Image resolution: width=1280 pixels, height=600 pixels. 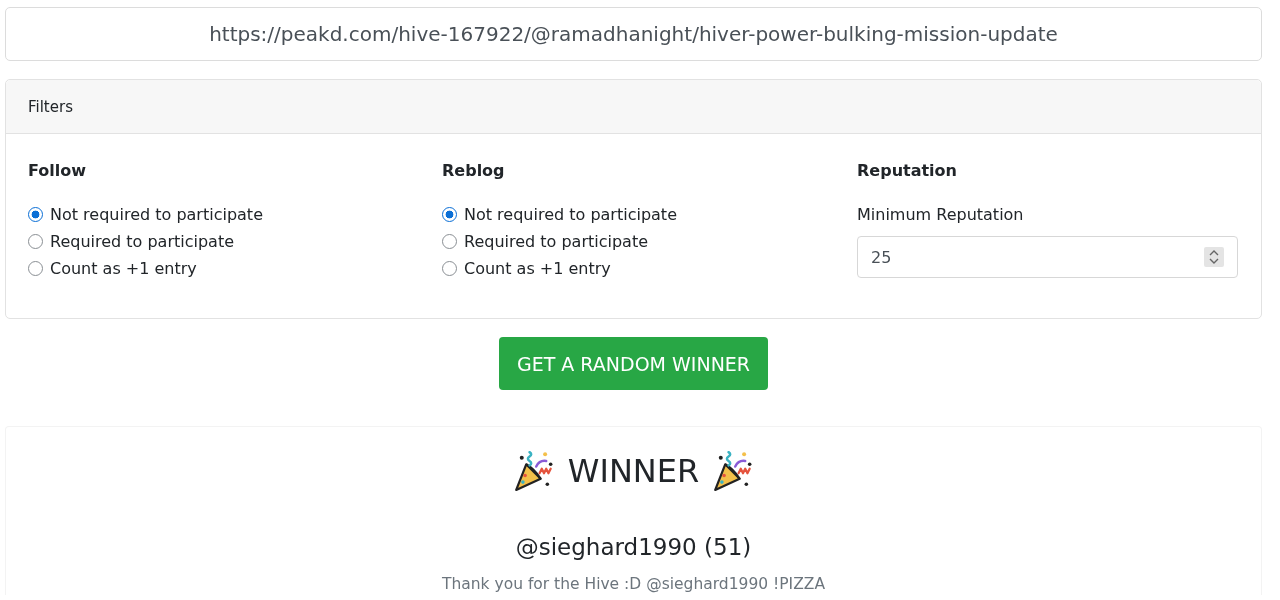 I want to click on spinner-icon, so click(x=1214, y=257).